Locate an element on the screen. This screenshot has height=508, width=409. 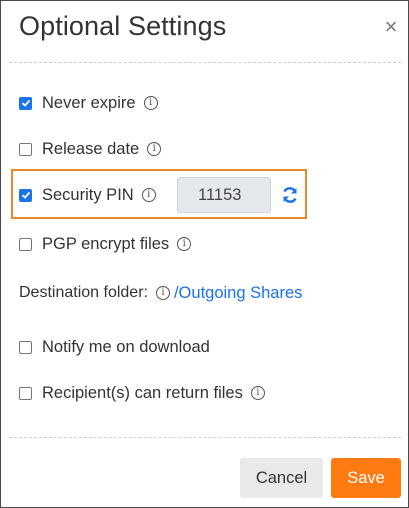
recipient-return-label: Recipient(s) can return files is located at coordinates (142, 392).